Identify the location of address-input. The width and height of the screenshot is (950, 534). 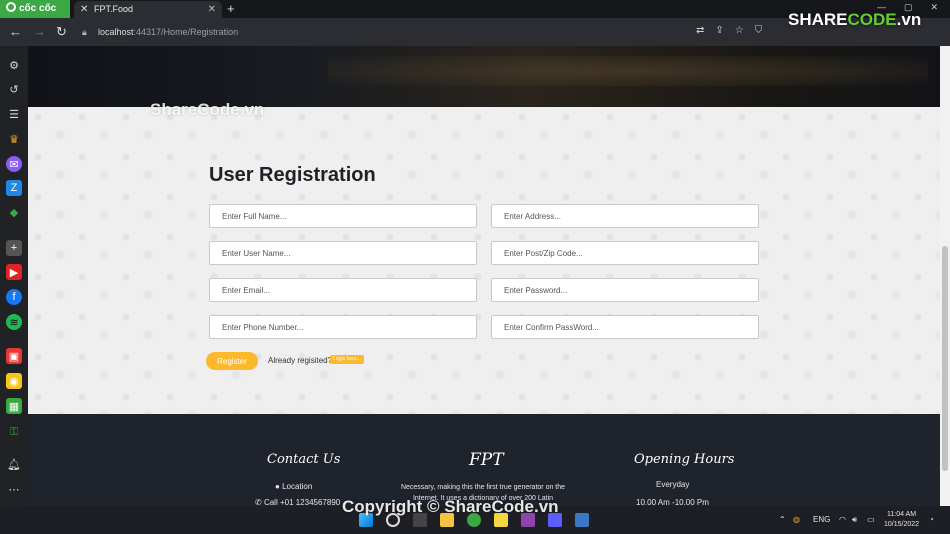
(625, 216).